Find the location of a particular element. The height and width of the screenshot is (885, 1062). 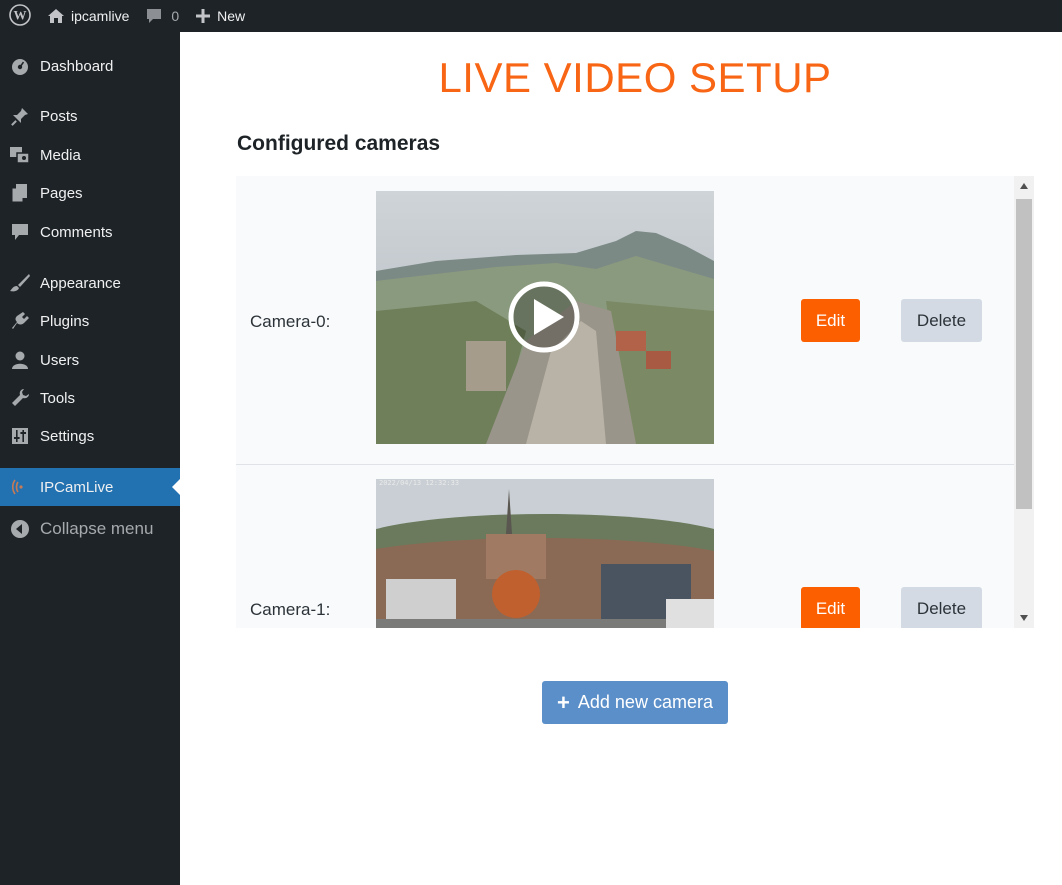

camera-label: Camera-1: is located at coordinates (290, 609).